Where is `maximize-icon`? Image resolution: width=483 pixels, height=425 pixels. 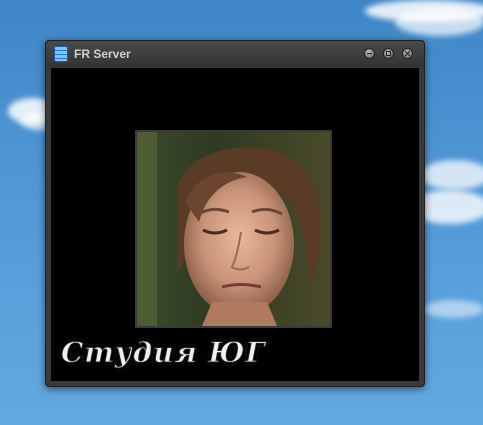 maximize-icon is located at coordinates (388, 53).